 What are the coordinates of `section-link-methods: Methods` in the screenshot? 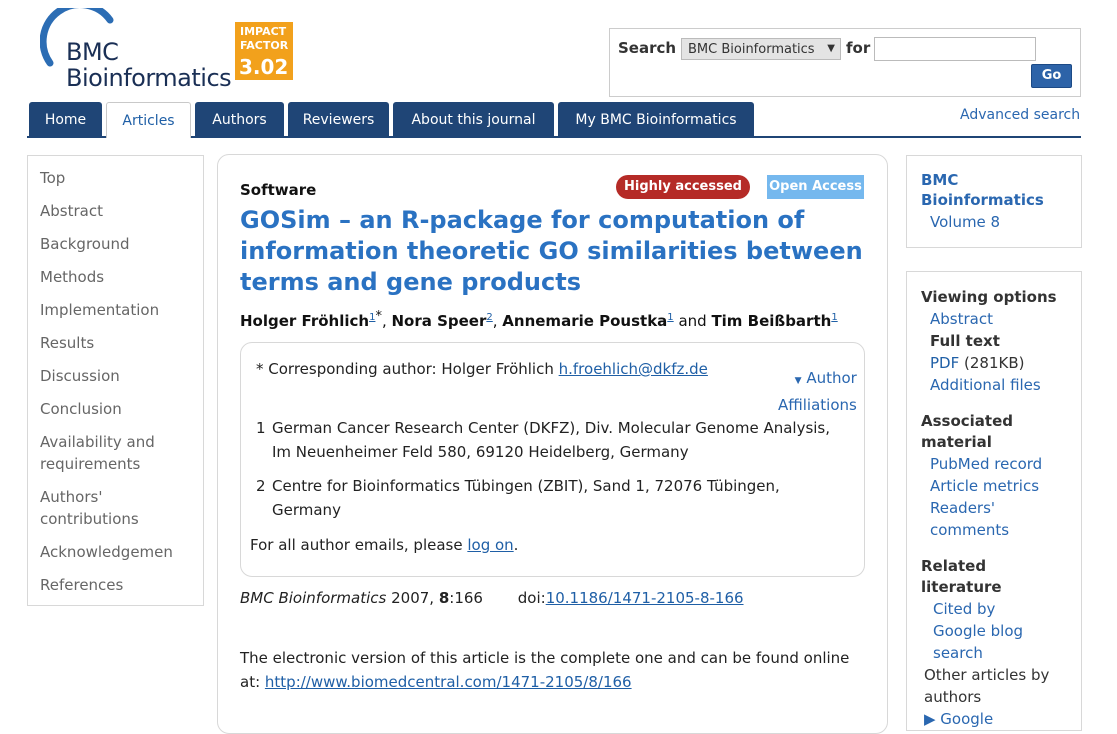 It's located at (72, 277).